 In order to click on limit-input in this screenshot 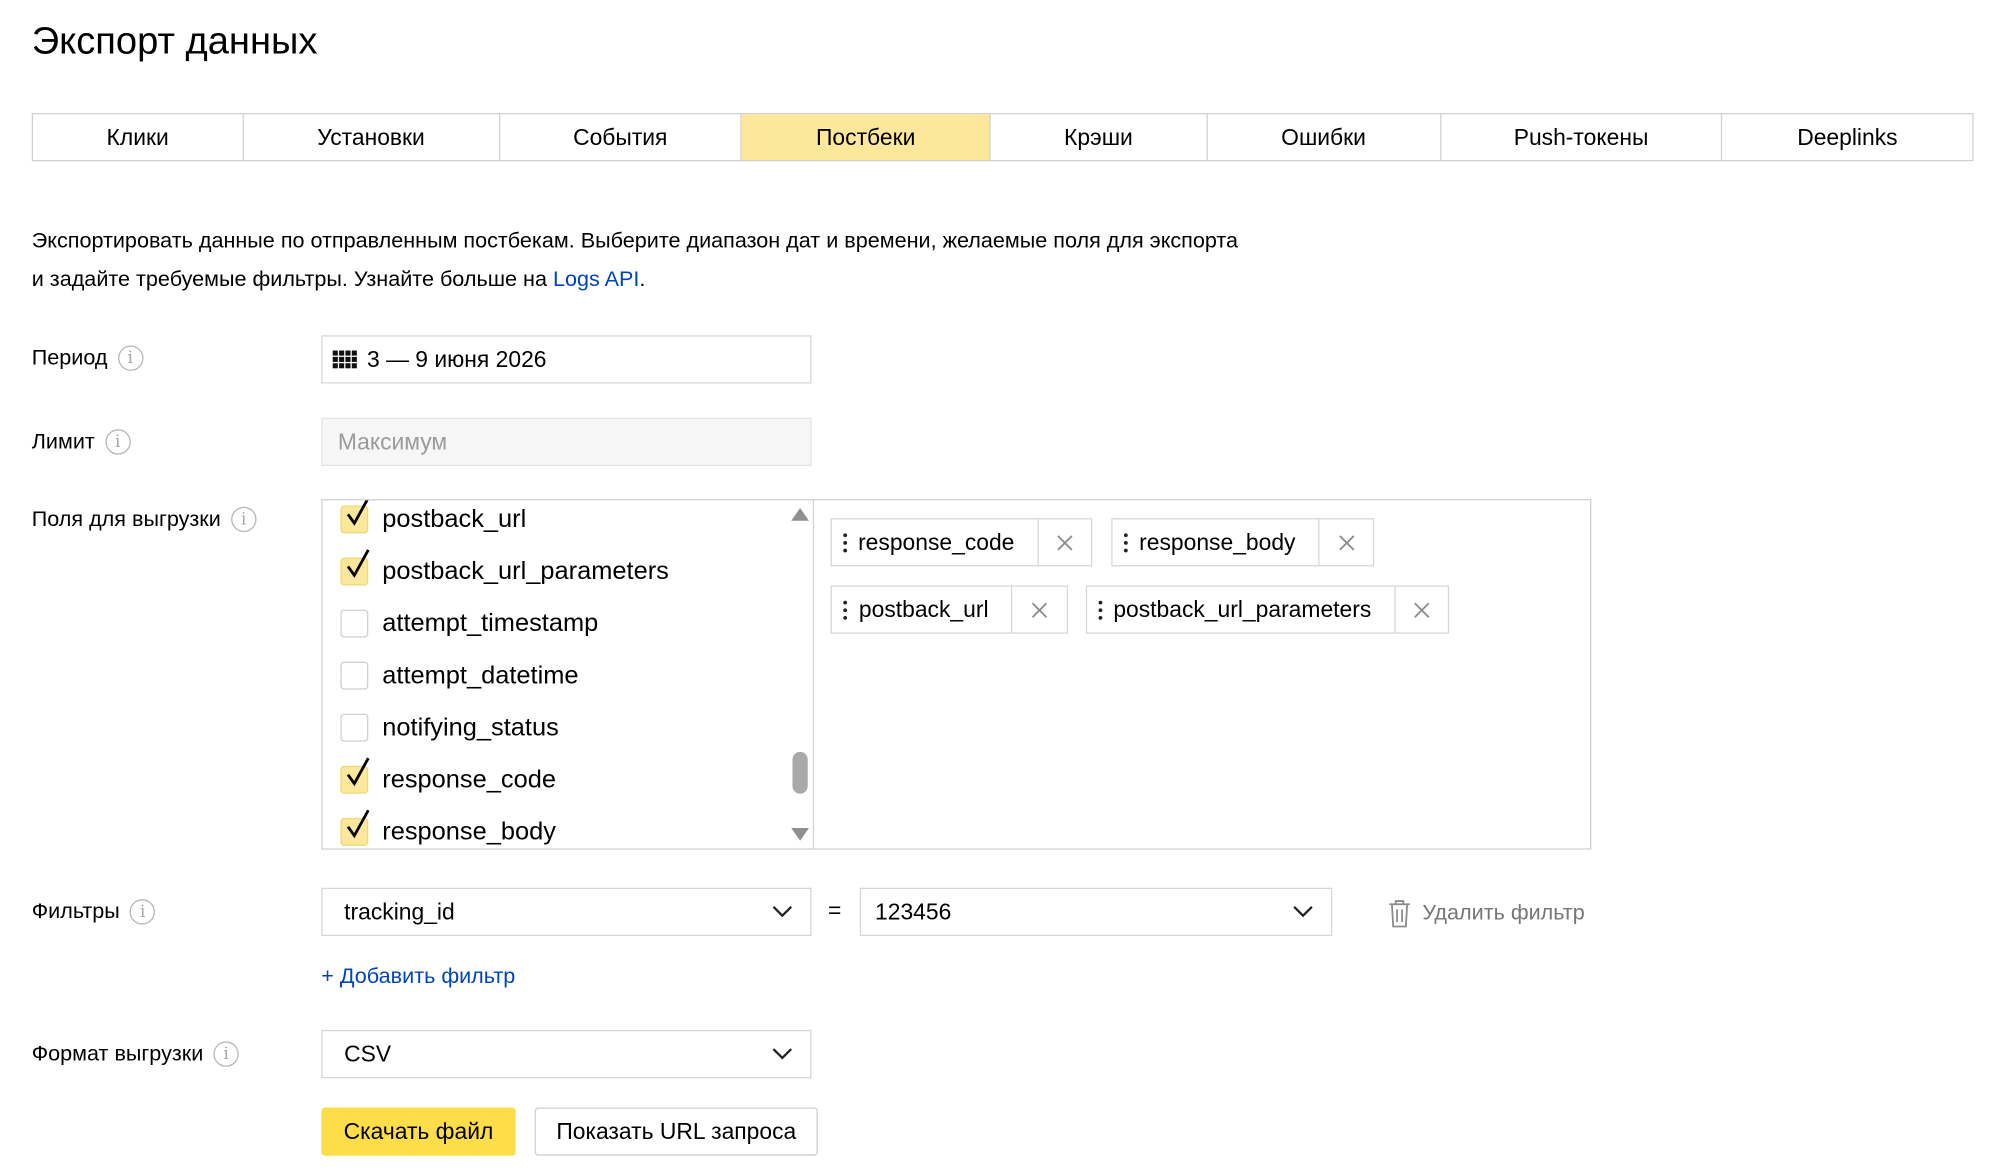, I will do `click(573, 442)`.